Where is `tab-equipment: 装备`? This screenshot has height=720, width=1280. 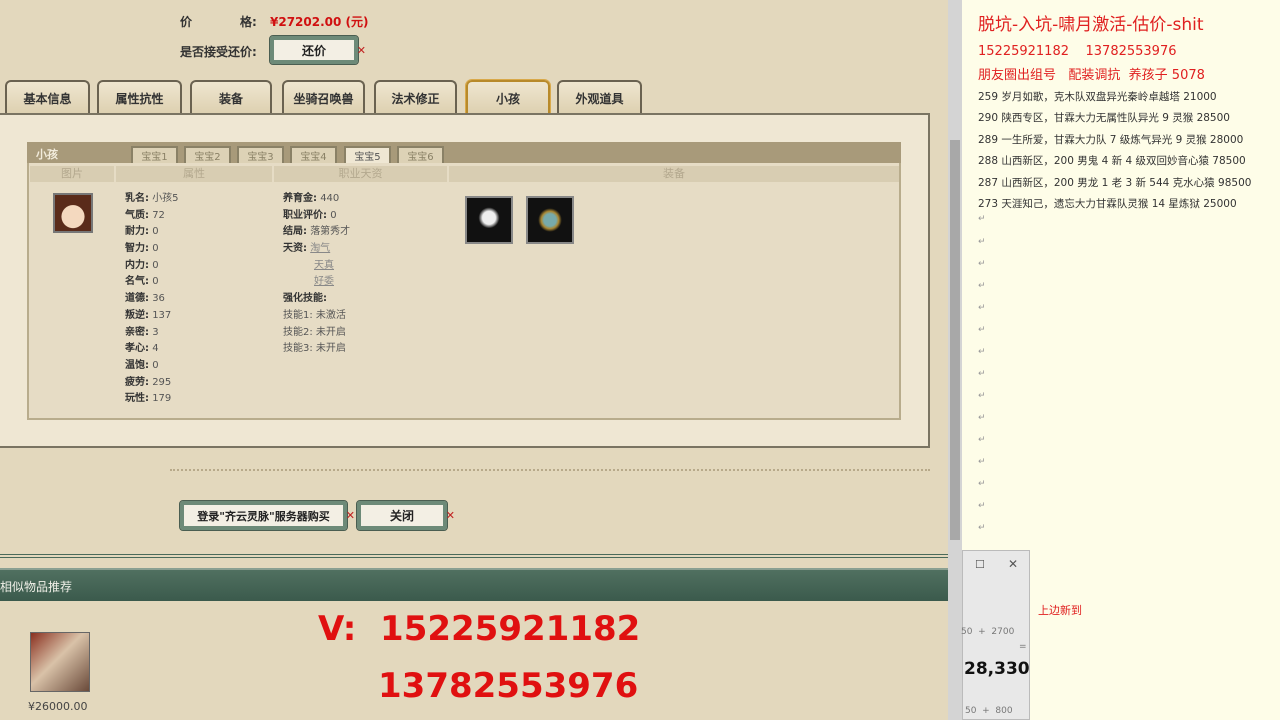
tab-equipment: 装备 is located at coordinates (231, 97).